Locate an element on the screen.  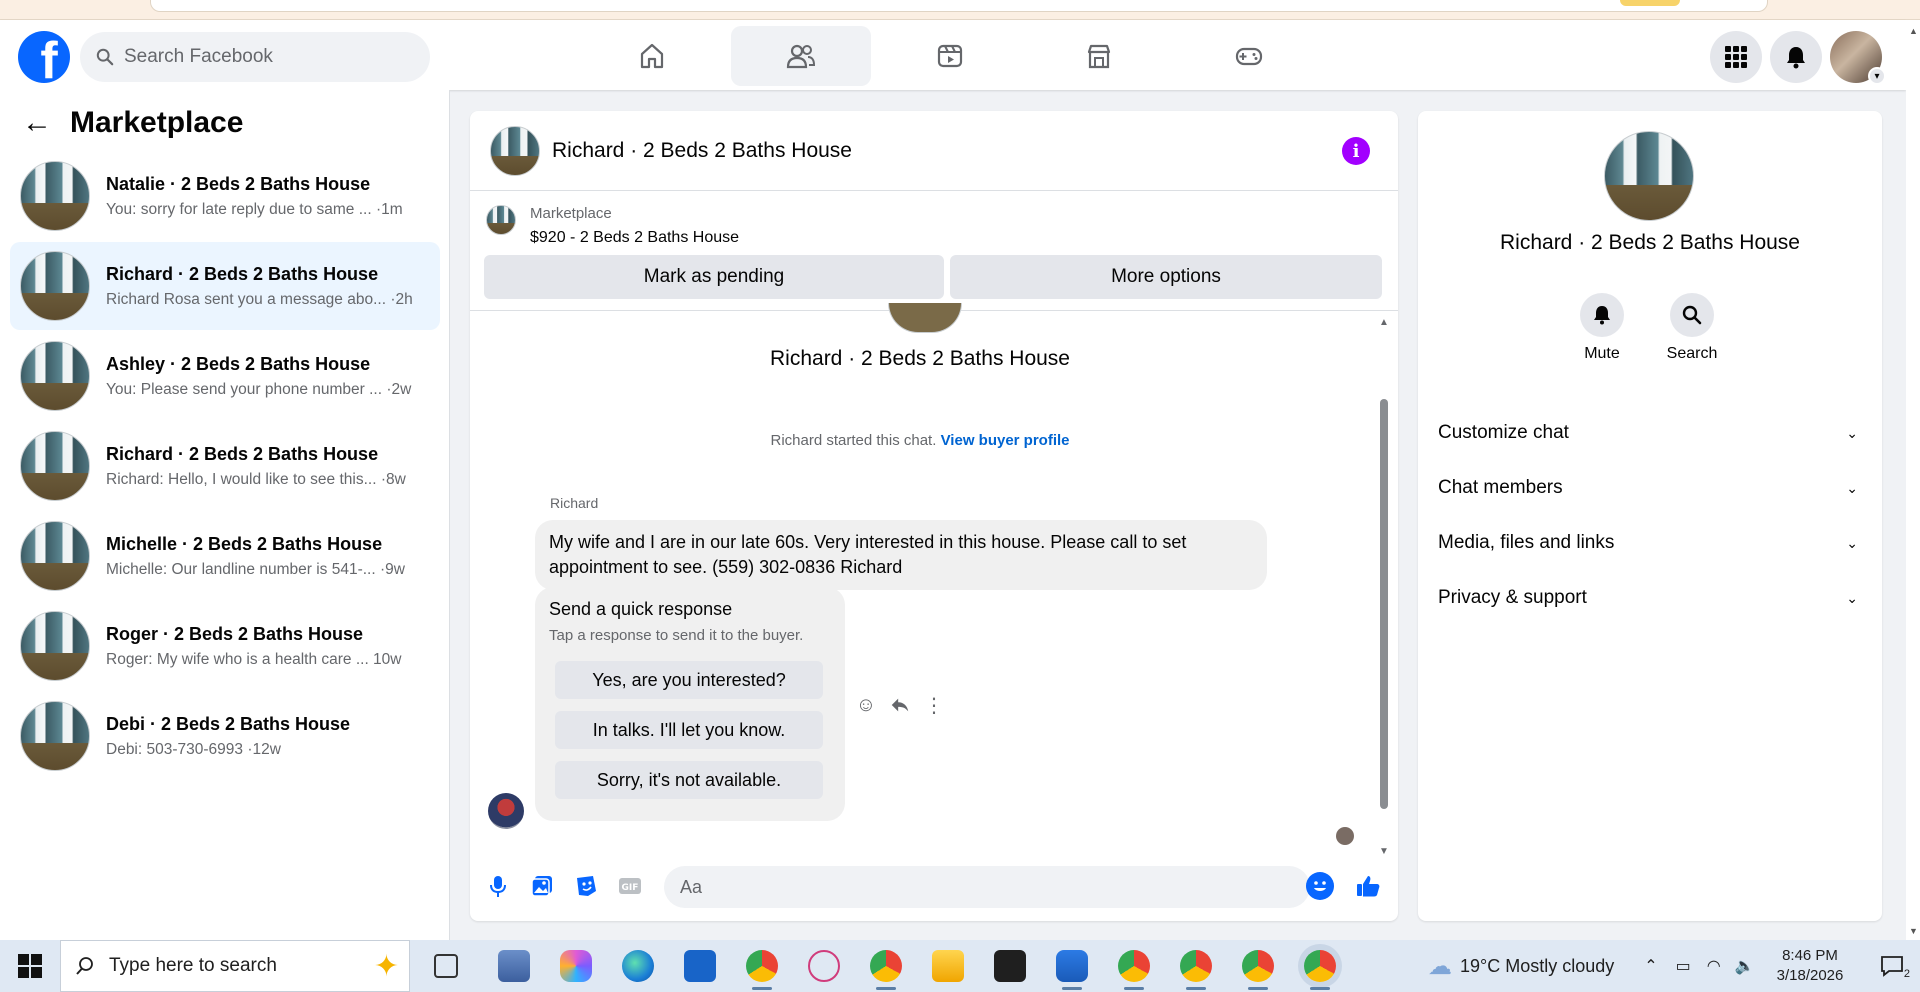
sidebar-title: Marketplace is located at coordinates (157, 122).